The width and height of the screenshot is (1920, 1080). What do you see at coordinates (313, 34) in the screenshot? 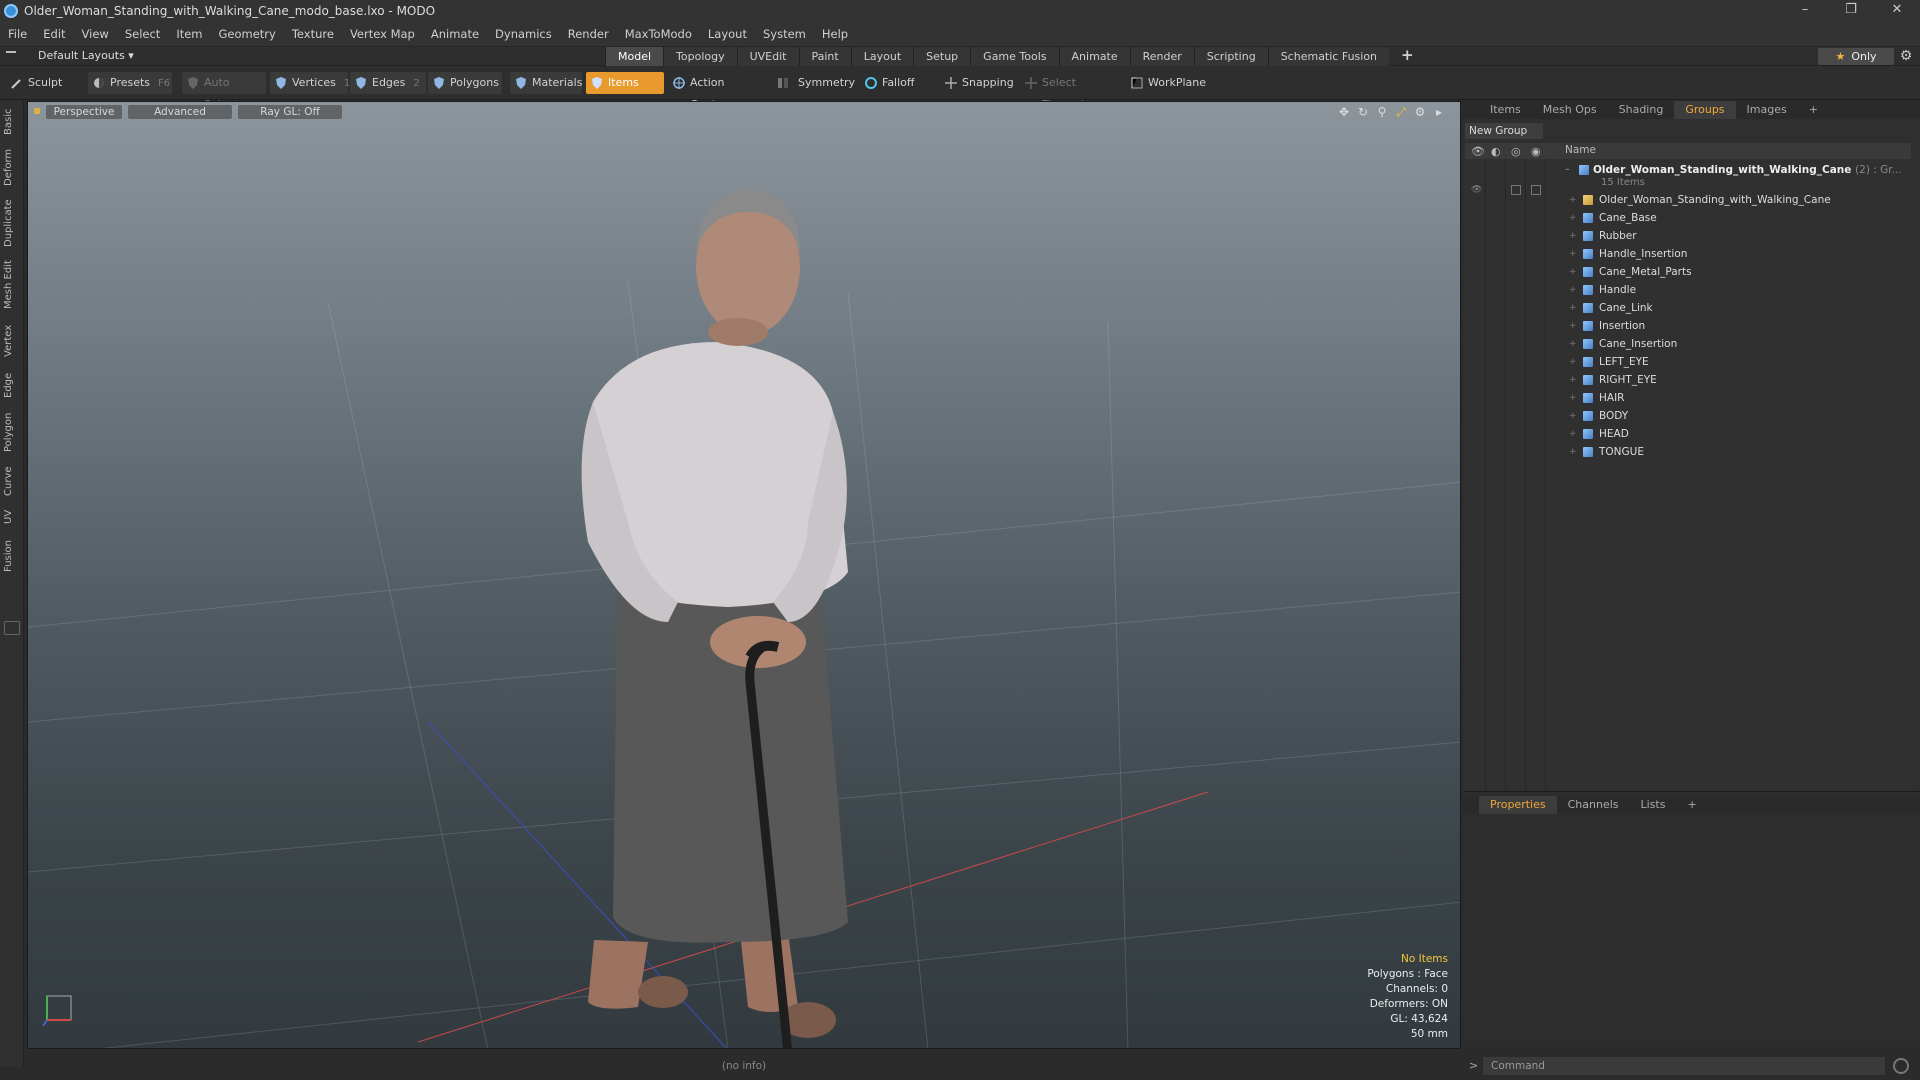
I see `menu-texture: Texture` at bounding box center [313, 34].